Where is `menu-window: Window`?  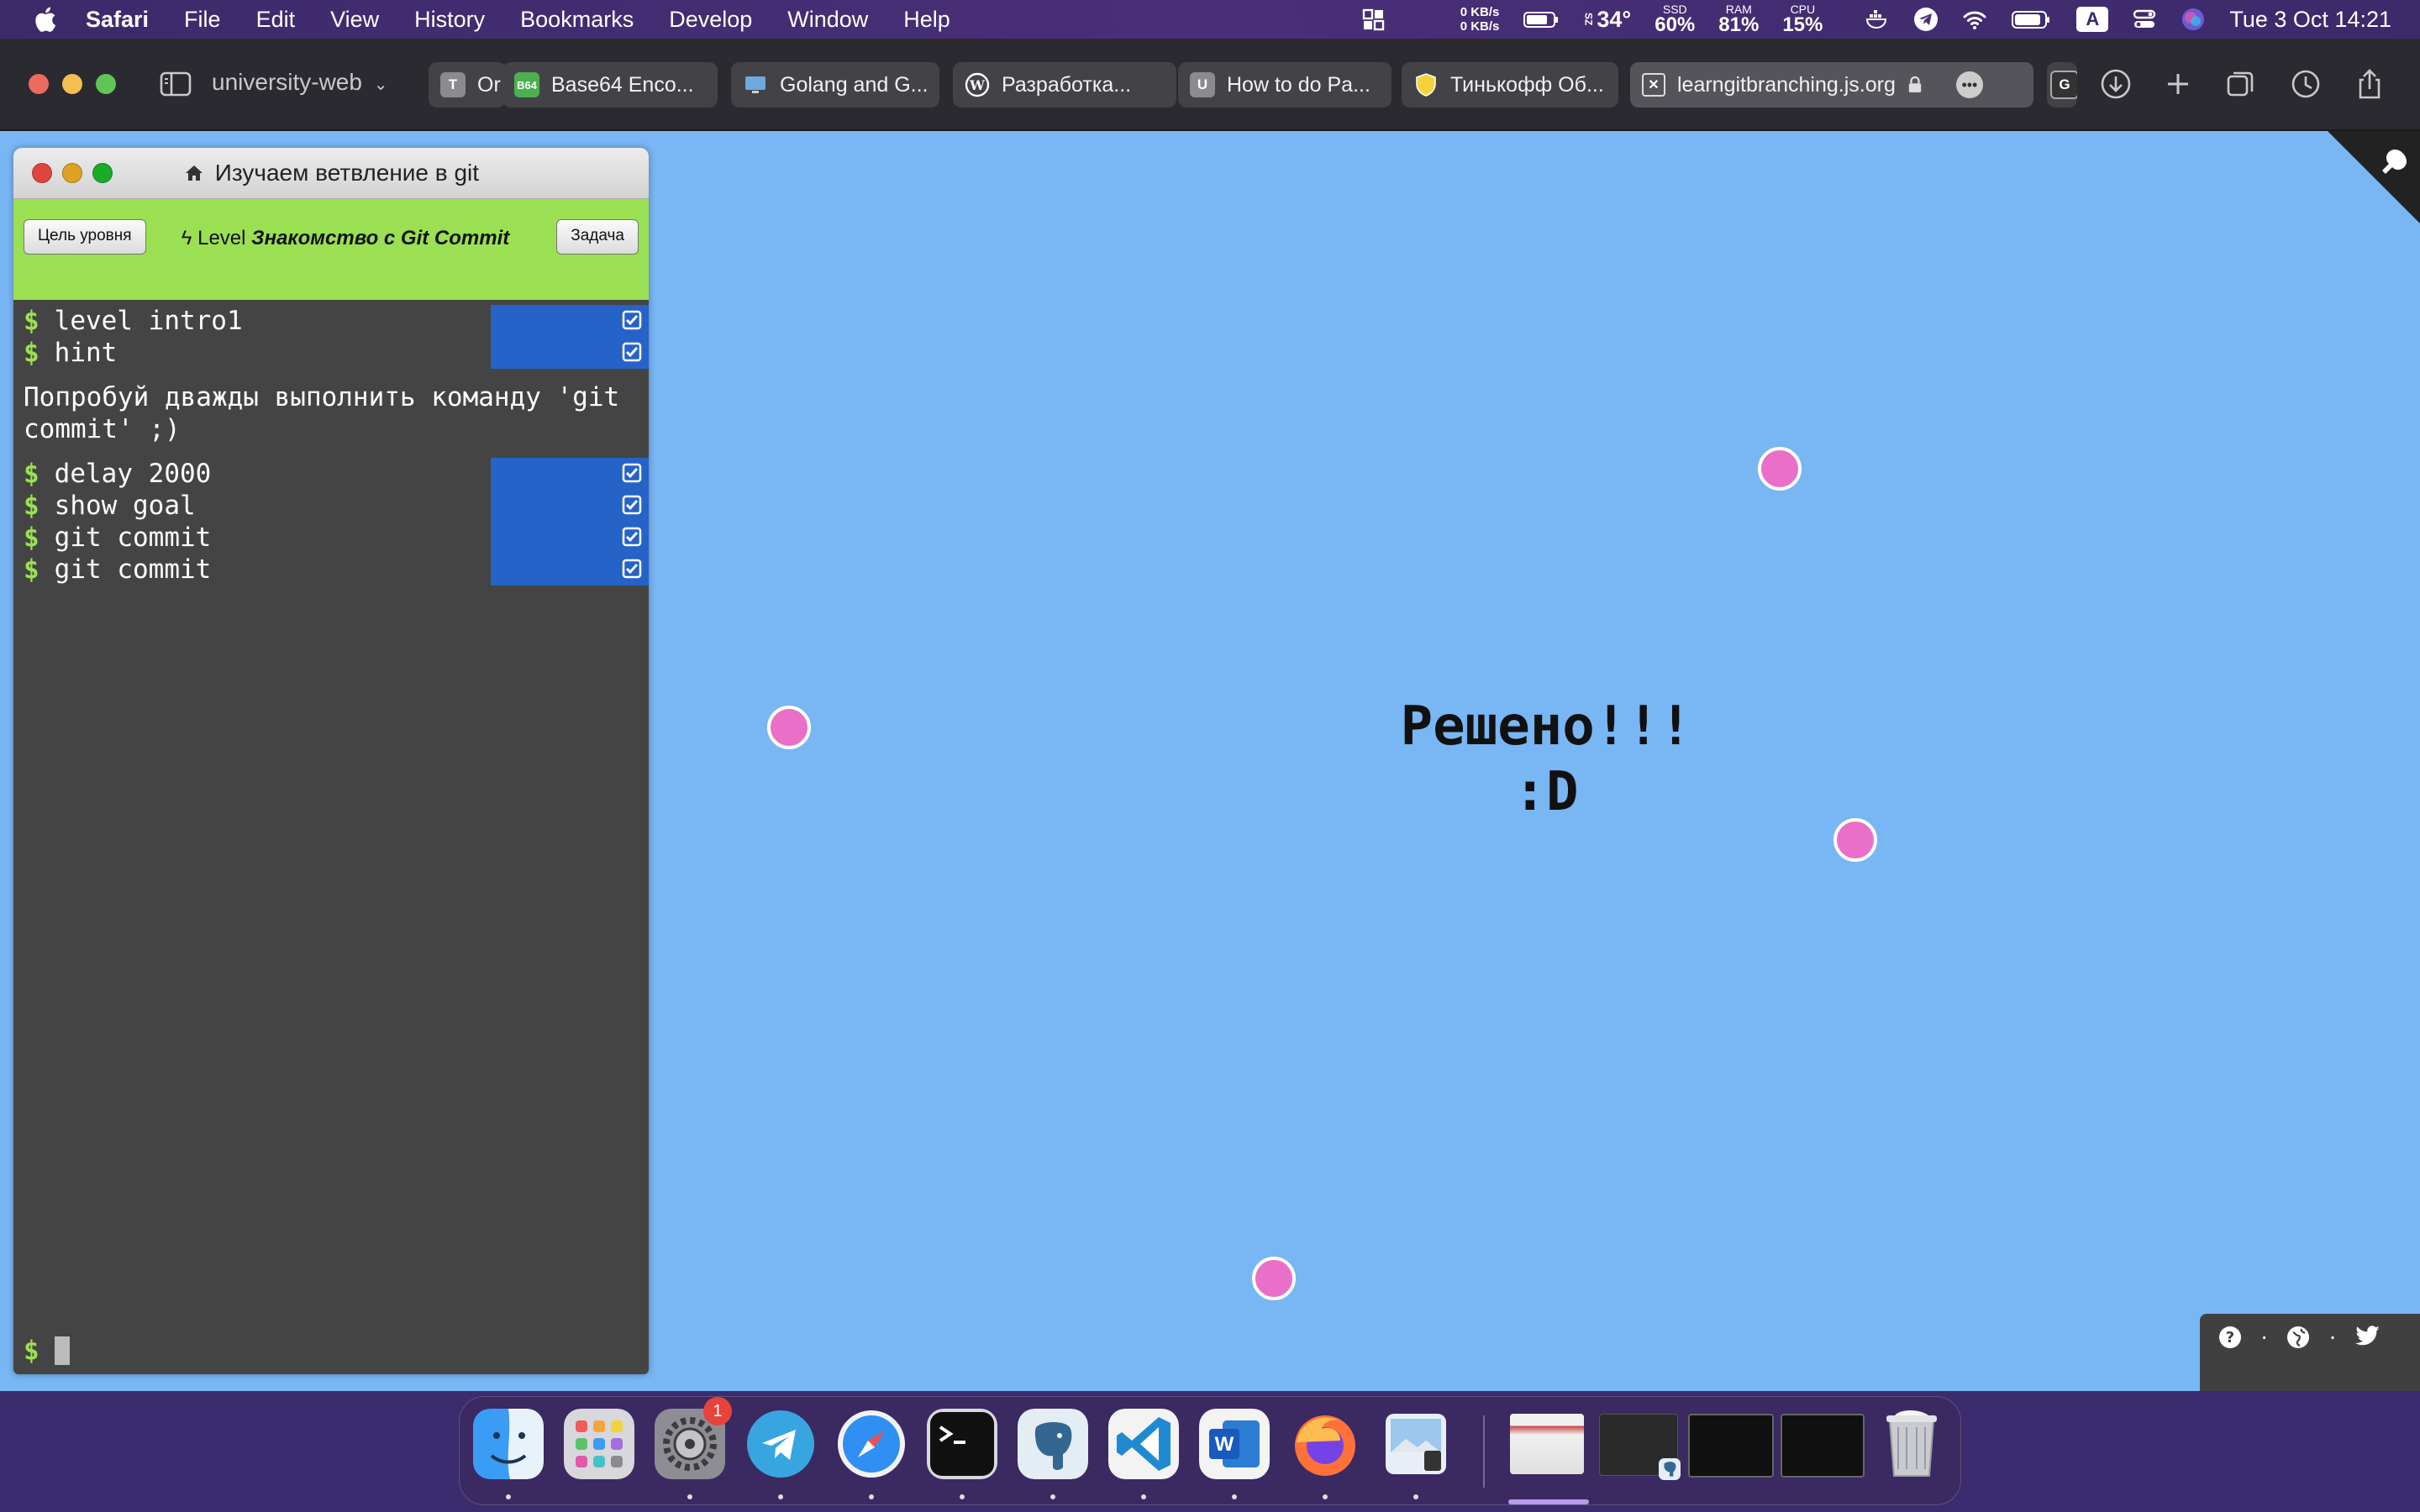 menu-window: Window is located at coordinates (827, 20).